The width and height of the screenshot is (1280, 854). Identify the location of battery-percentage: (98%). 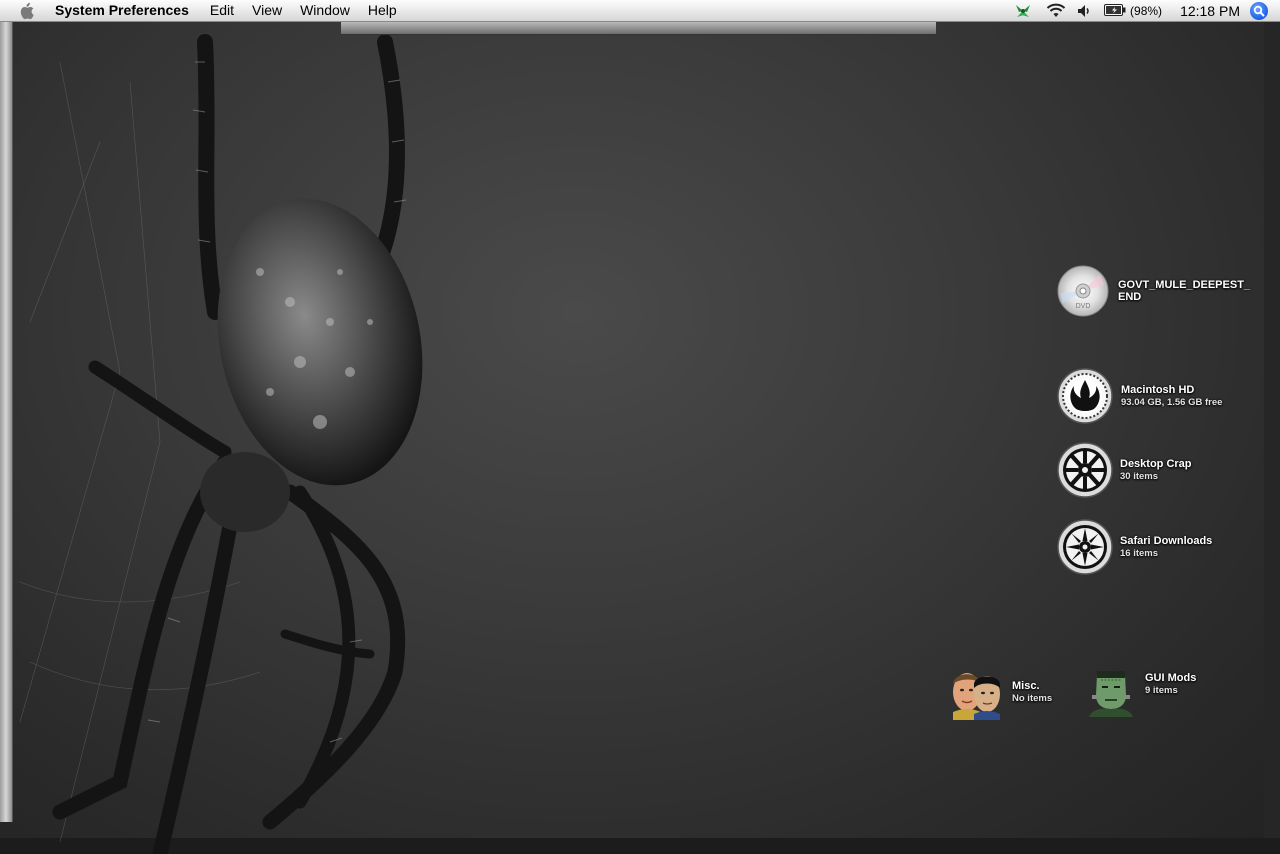
(1146, 10).